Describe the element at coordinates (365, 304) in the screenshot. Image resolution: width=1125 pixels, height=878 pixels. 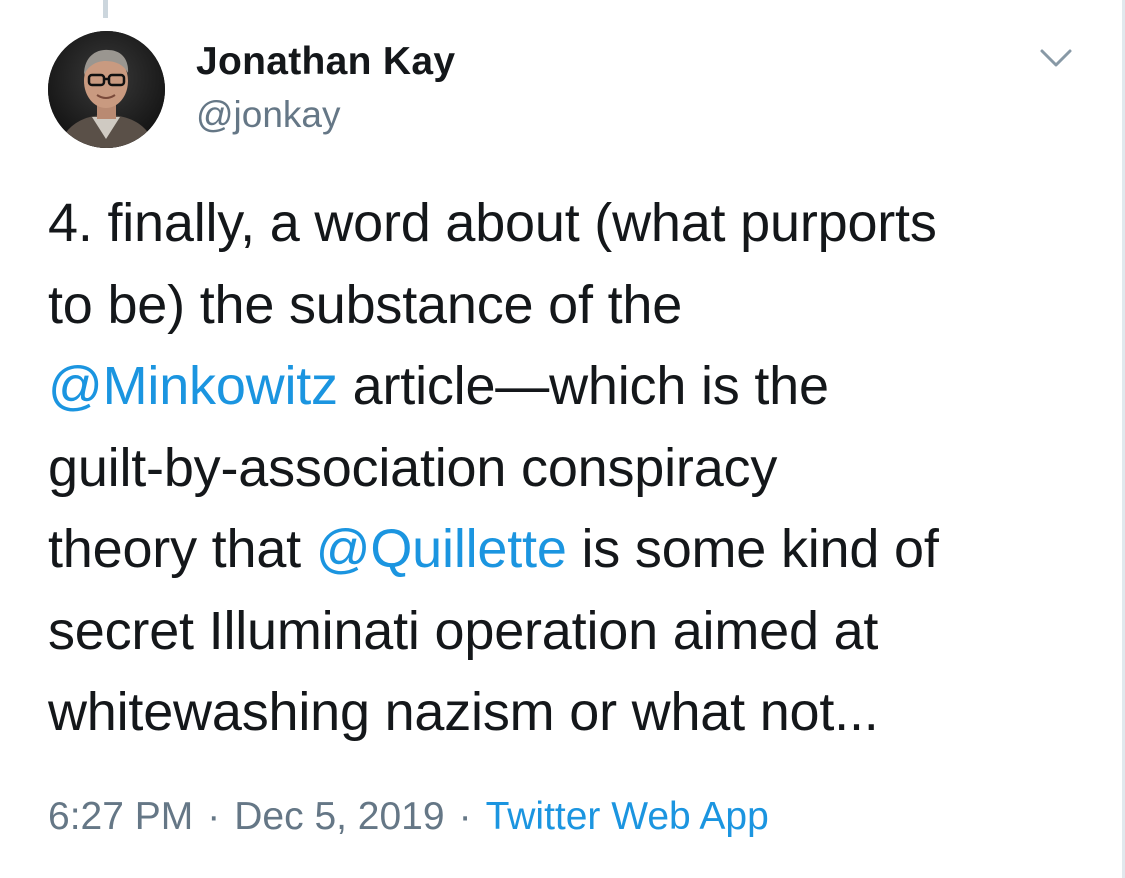
I see `tweet-line: to be) the substance of the` at that location.